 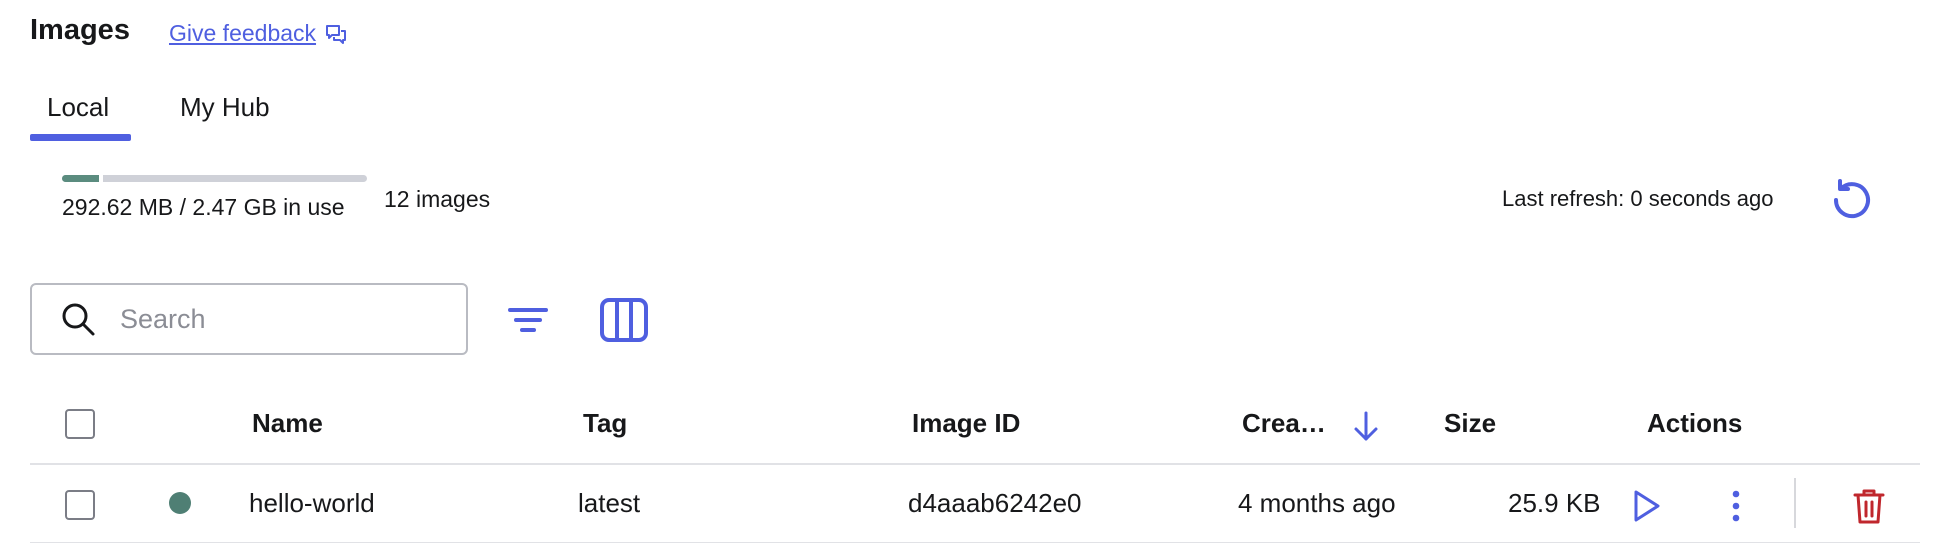 What do you see at coordinates (80, 178) in the screenshot?
I see `disk-usage-fill` at bounding box center [80, 178].